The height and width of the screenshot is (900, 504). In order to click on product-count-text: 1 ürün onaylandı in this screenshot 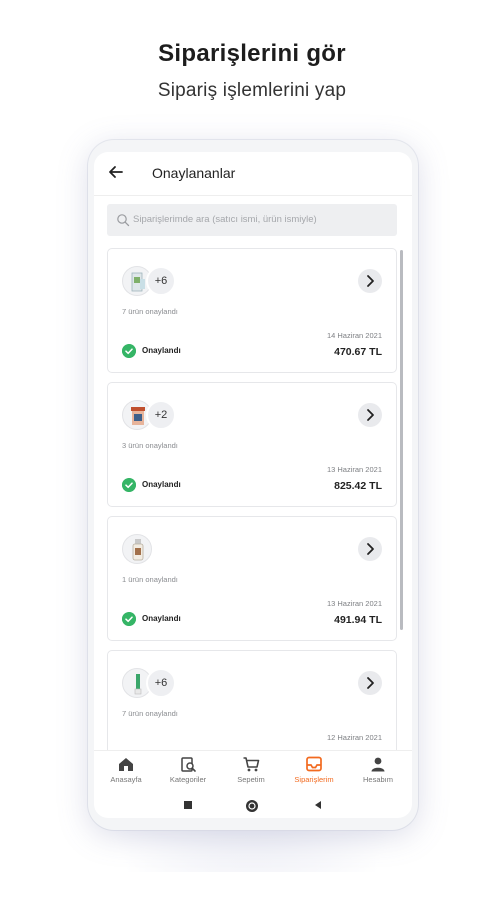, I will do `click(150, 579)`.